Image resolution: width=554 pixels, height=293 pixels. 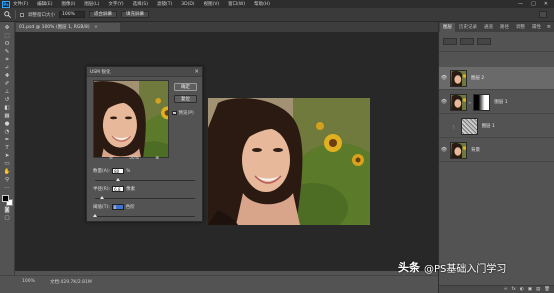 What do you see at coordinates (96, 27) in the screenshot?
I see `tab-close-icon: ×` at bounding box center [96, 27].